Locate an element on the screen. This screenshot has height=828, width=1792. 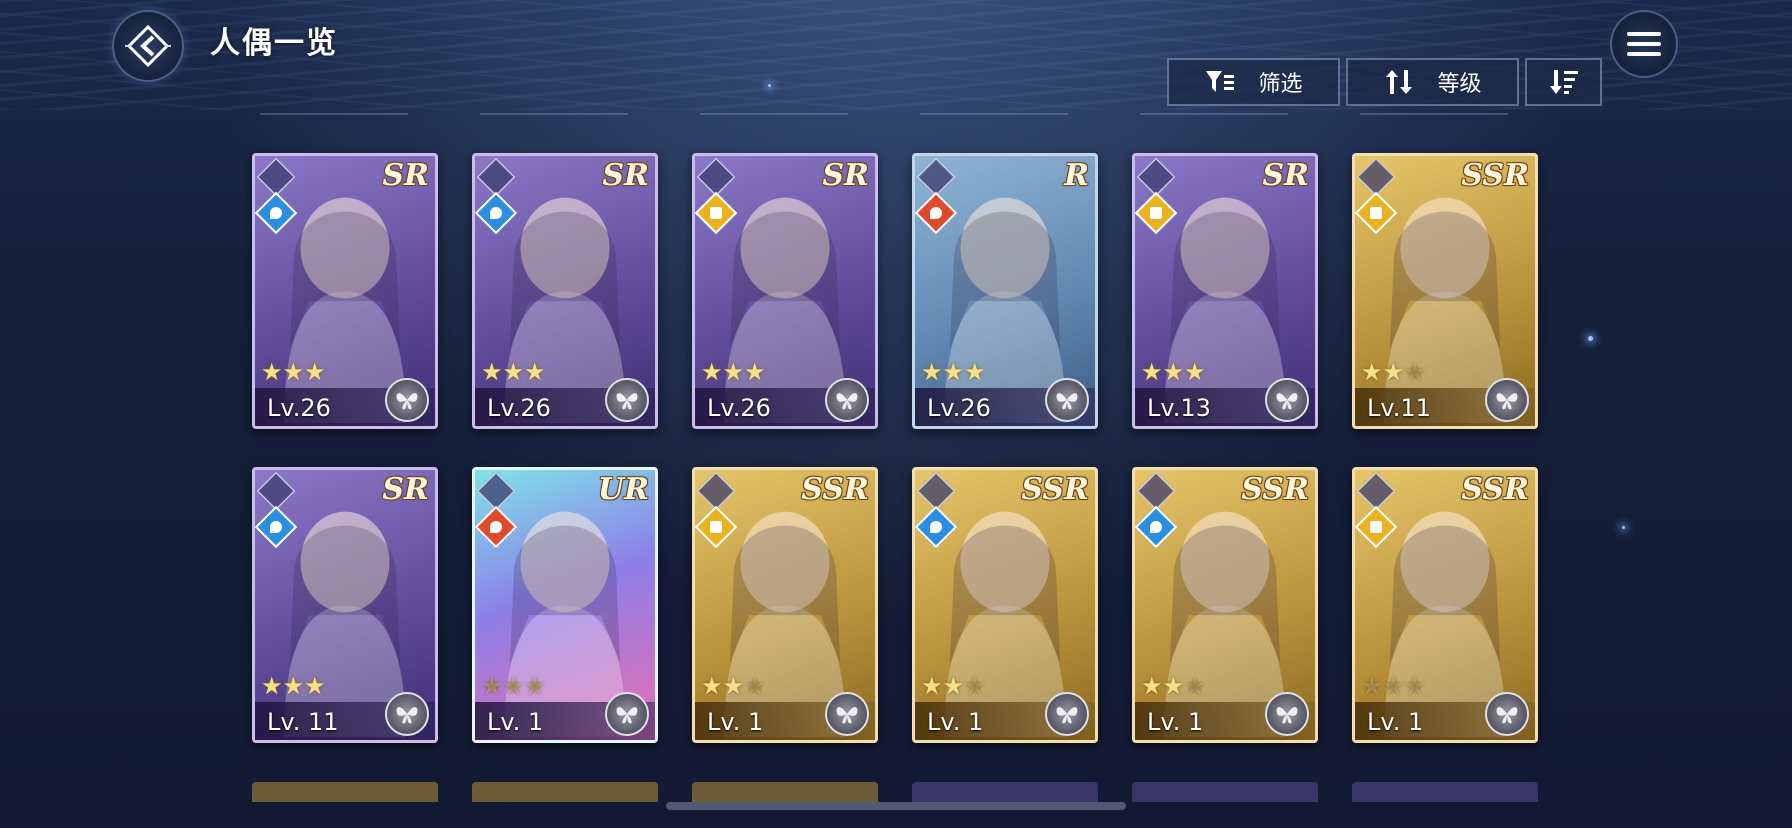
sort-order-button is located at coordinates (1563, 82).